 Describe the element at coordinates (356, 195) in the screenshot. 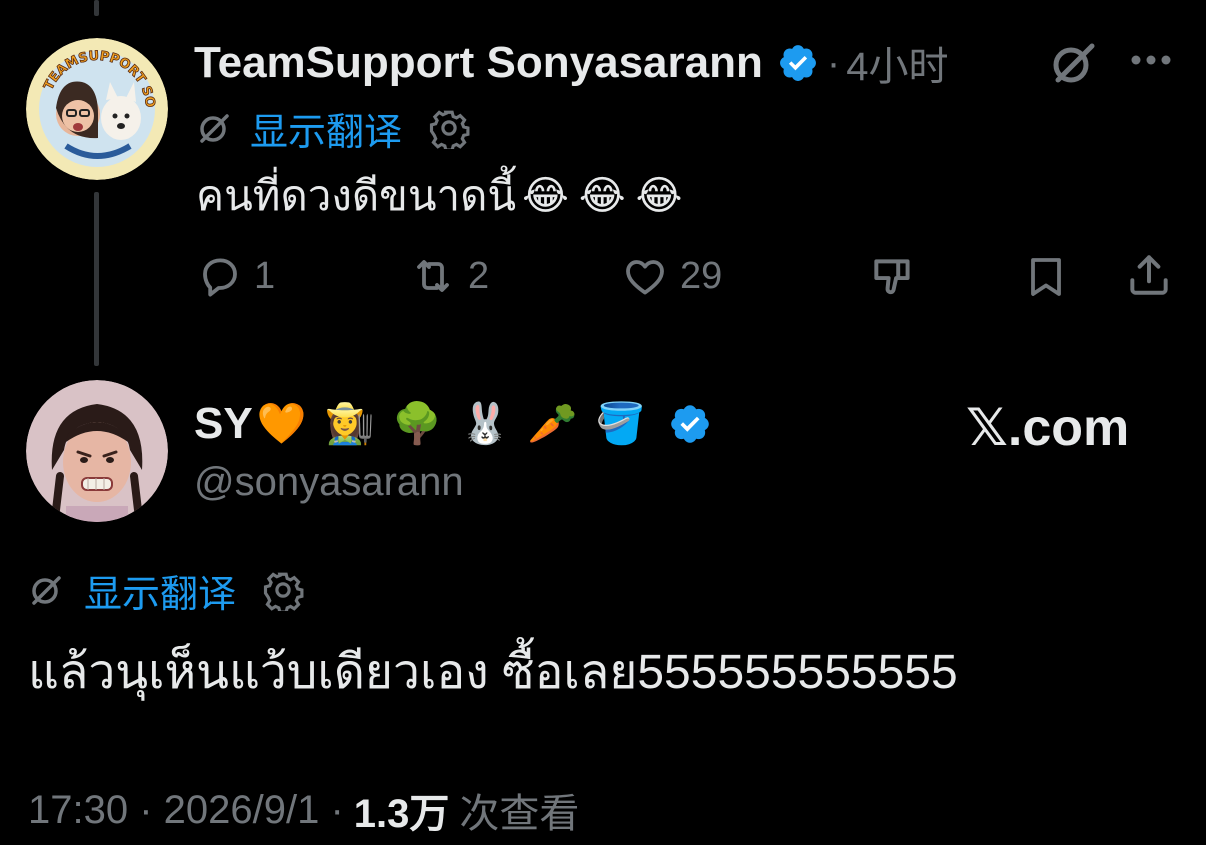

I see `parent-text: คนที่ดวงดีขนาดนี้` at that location.